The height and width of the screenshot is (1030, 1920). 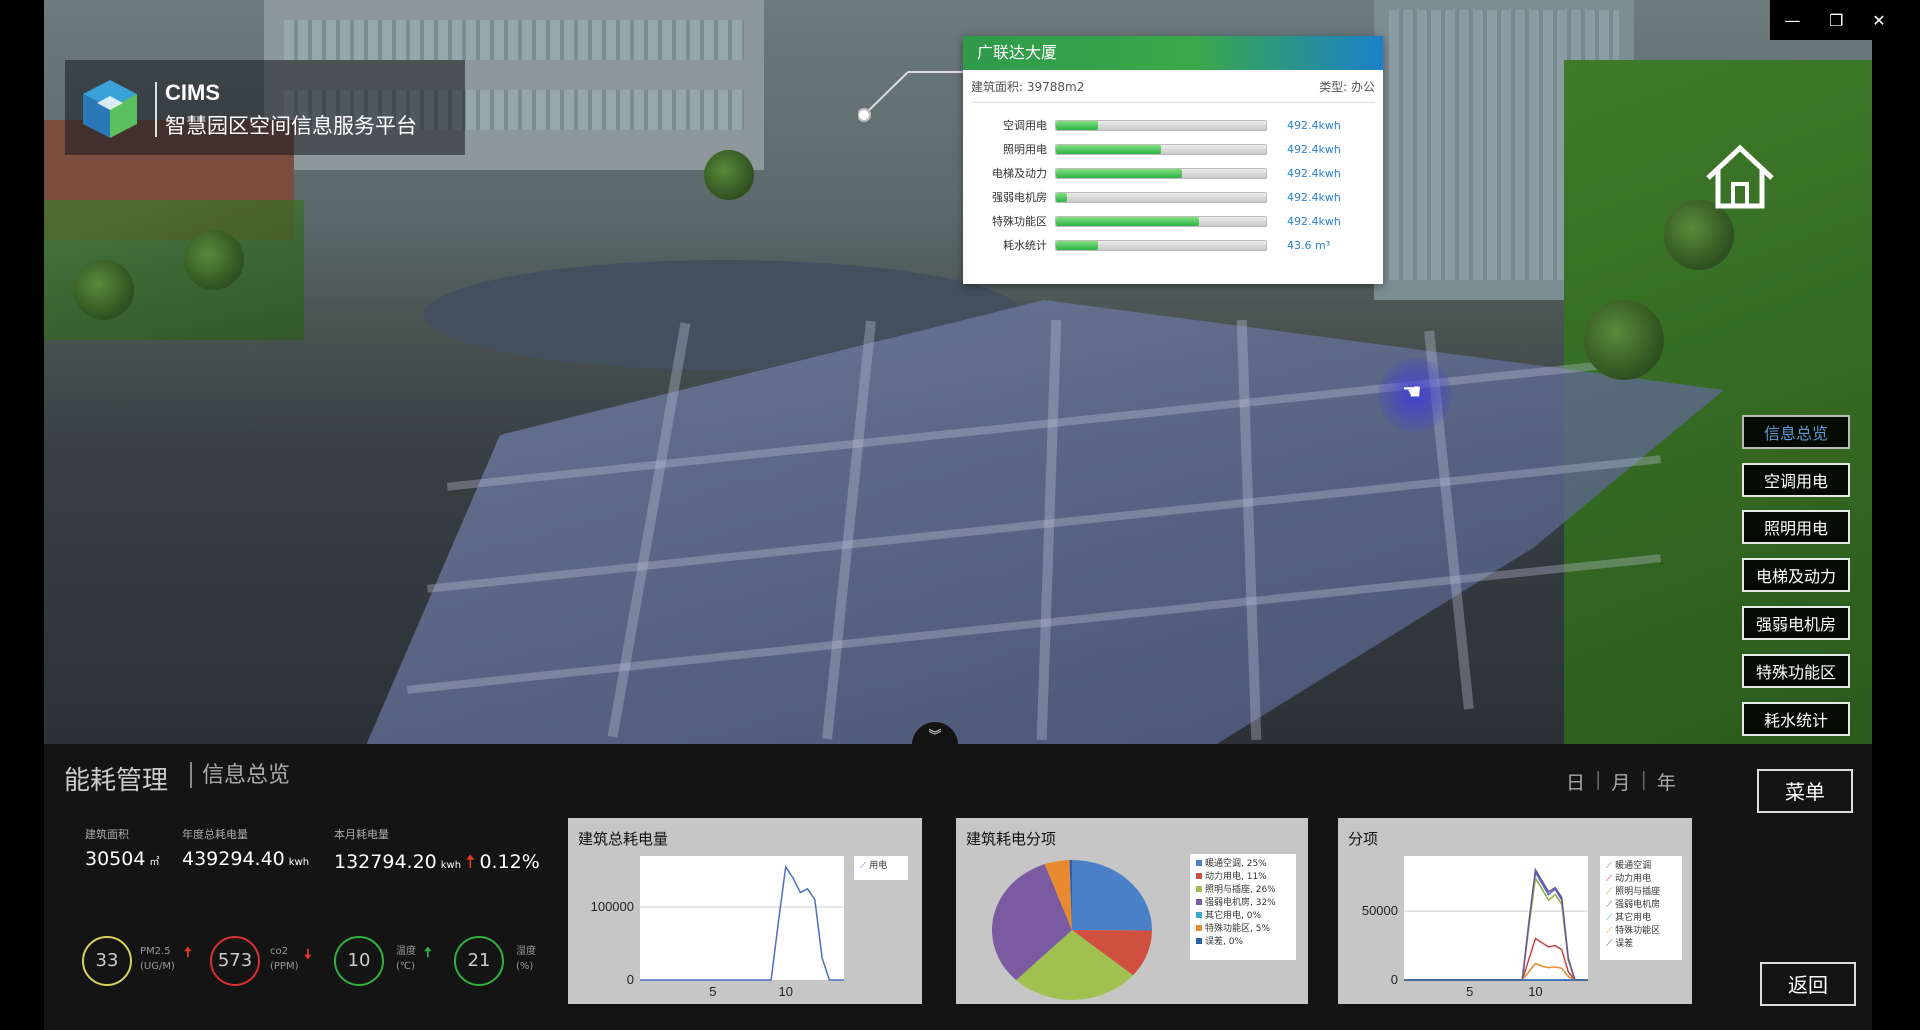 I want to click on legend-label: 其它用电, 0%, so click(x=1233, y=916).